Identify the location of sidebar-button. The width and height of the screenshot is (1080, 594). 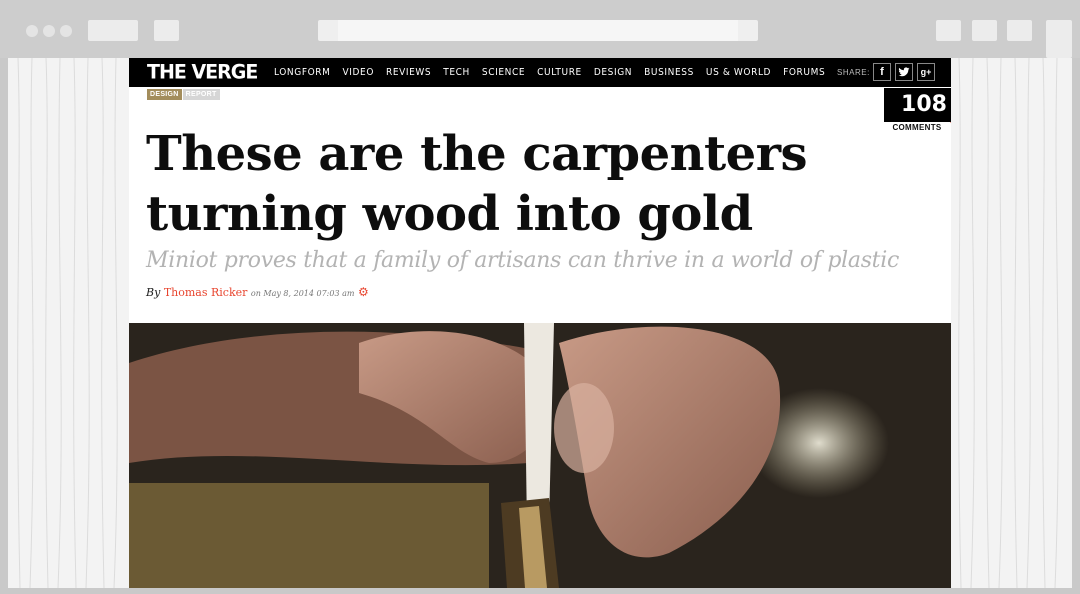
(166, 30).